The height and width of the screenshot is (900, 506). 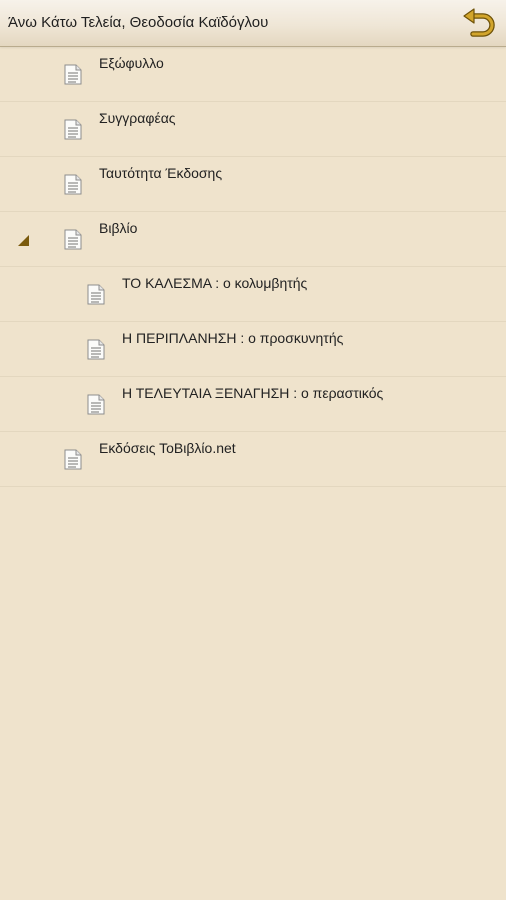 What do you see at coordinates (233, 338) in the screenshot?
I see `toc-item-label: Η ΠΕΡΙΠΛΑΝΗΣΗ : ο προσκυνητής` at bounding box center [233, 338].